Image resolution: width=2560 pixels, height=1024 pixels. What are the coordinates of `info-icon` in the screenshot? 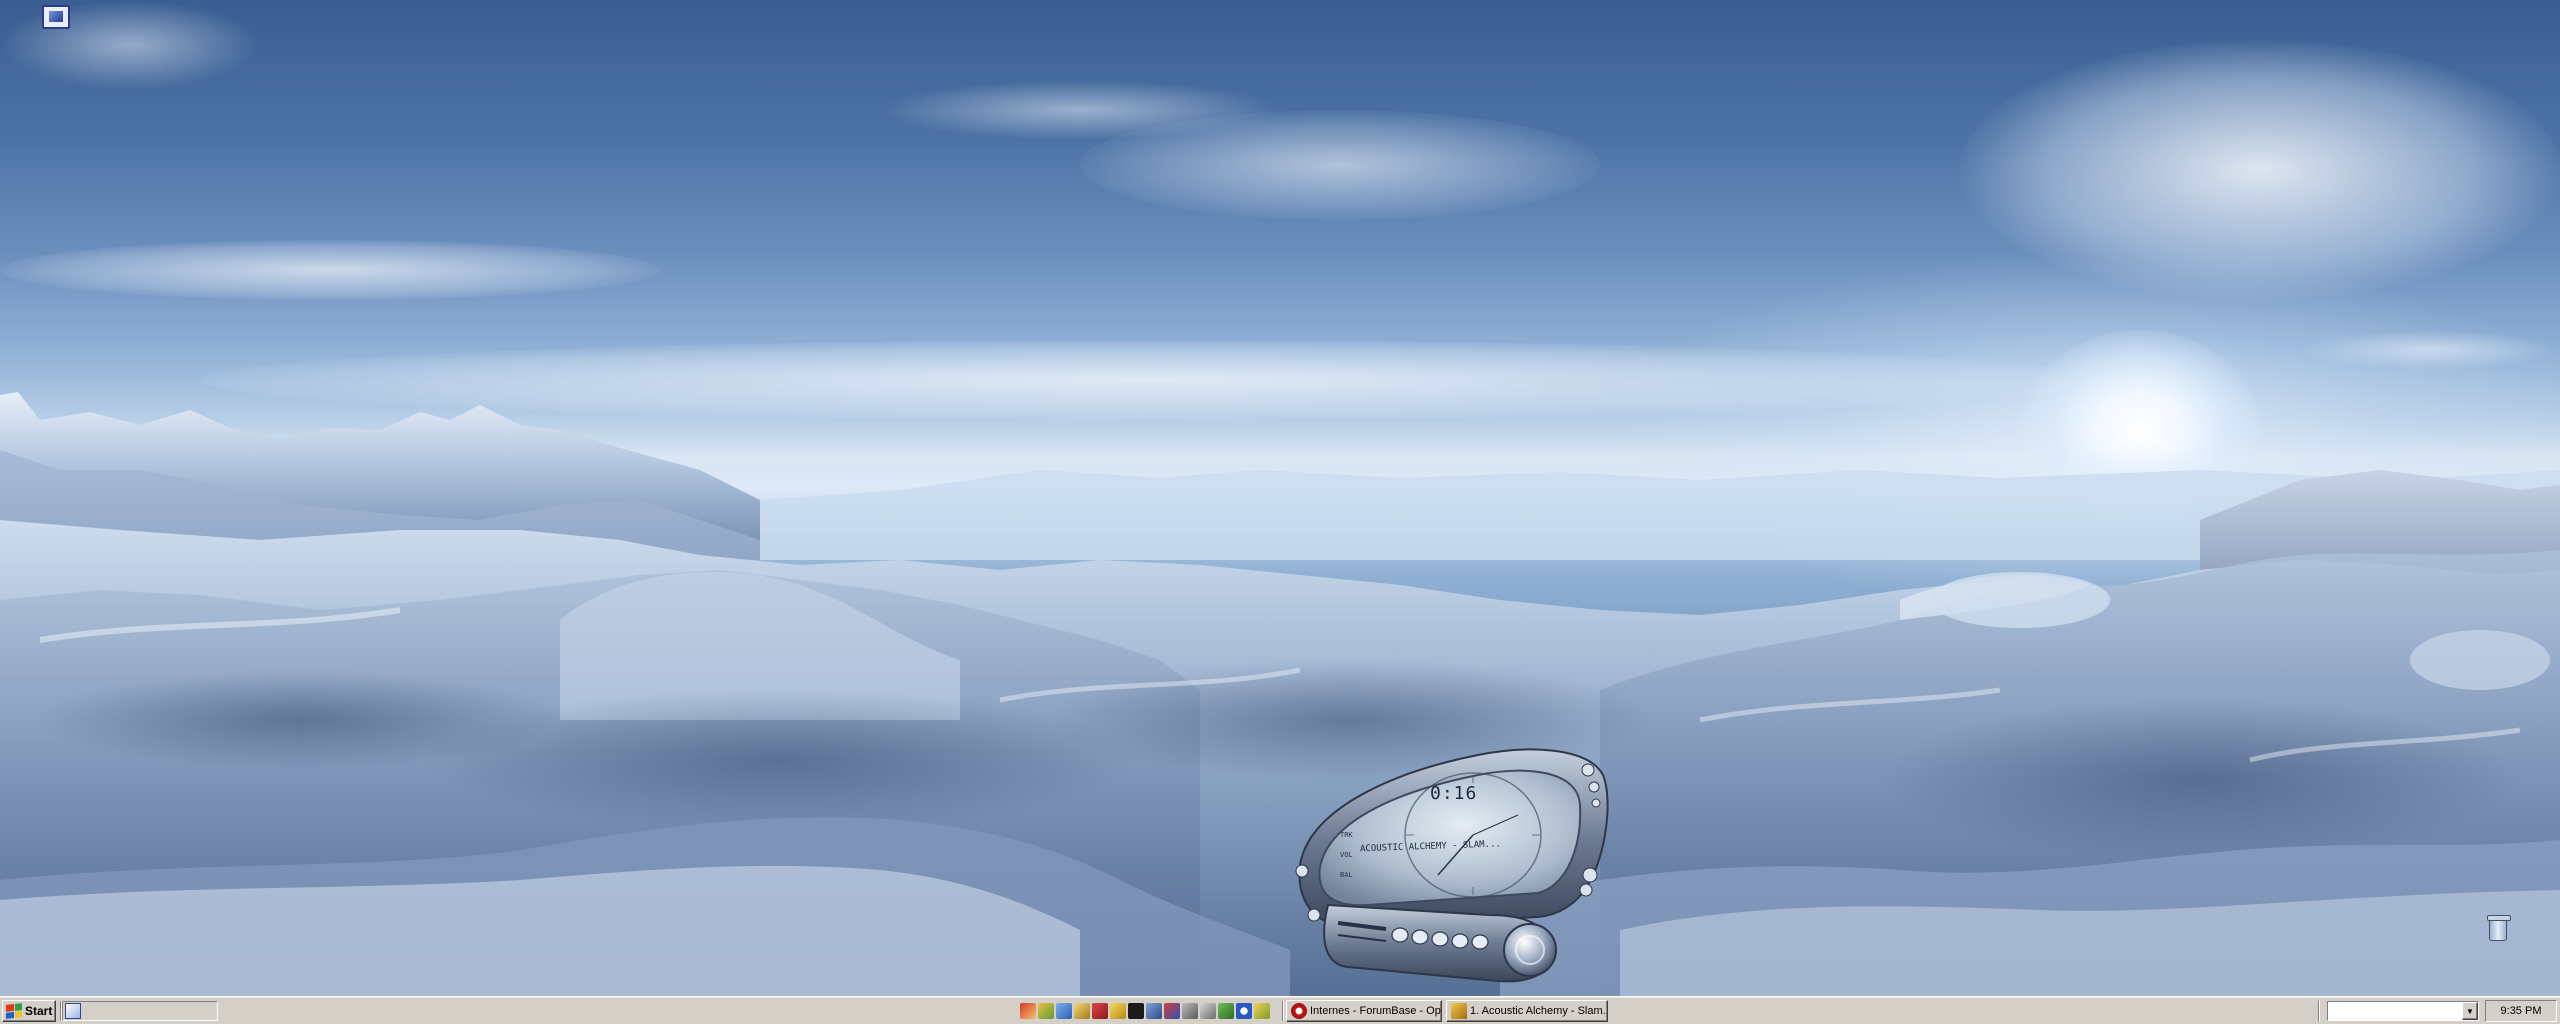 It's located at (1244, 1011).